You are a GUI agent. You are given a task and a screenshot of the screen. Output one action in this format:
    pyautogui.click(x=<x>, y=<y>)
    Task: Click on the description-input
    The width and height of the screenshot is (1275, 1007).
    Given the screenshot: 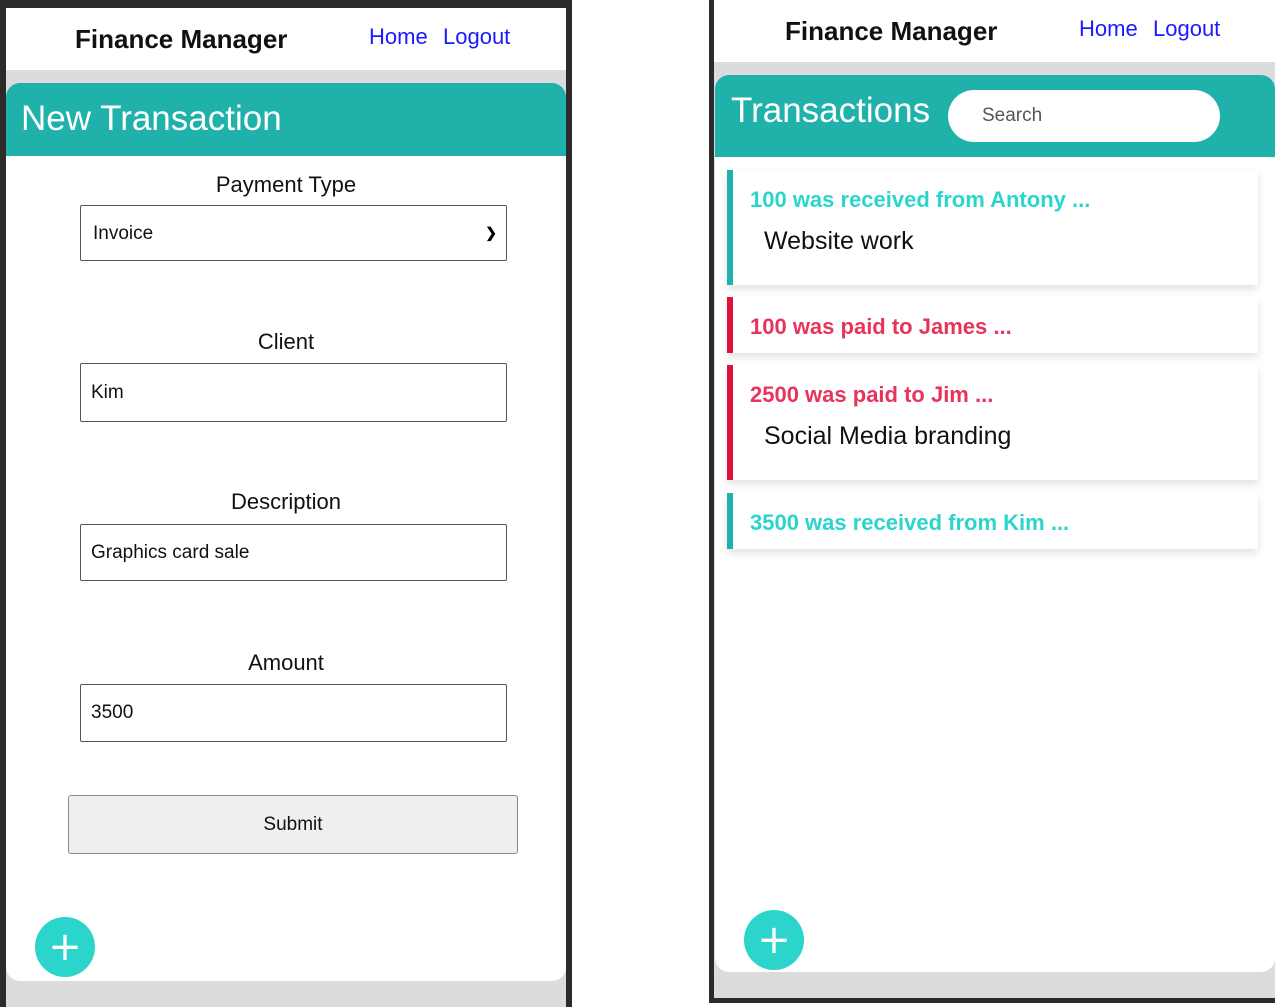 What is the action you would take?
    pyautogui.click(x=293, y=552)
    